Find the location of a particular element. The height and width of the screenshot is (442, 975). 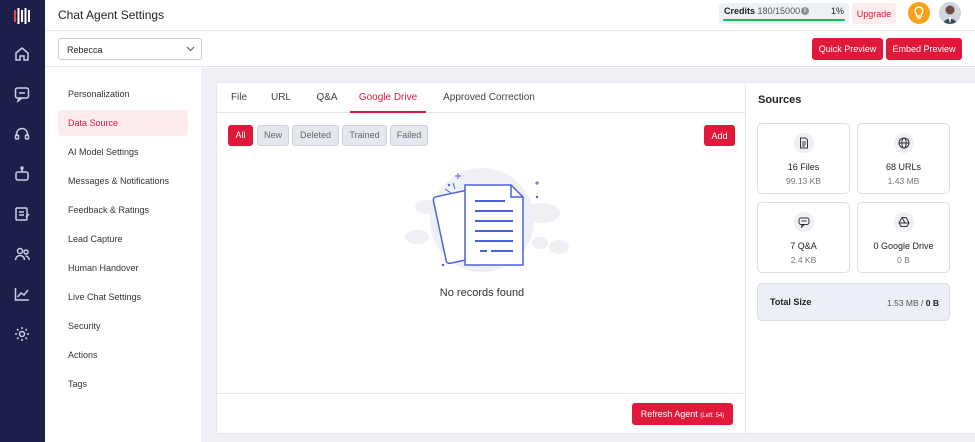

tab-qa: Q&A is located at coordinates (327, 98).